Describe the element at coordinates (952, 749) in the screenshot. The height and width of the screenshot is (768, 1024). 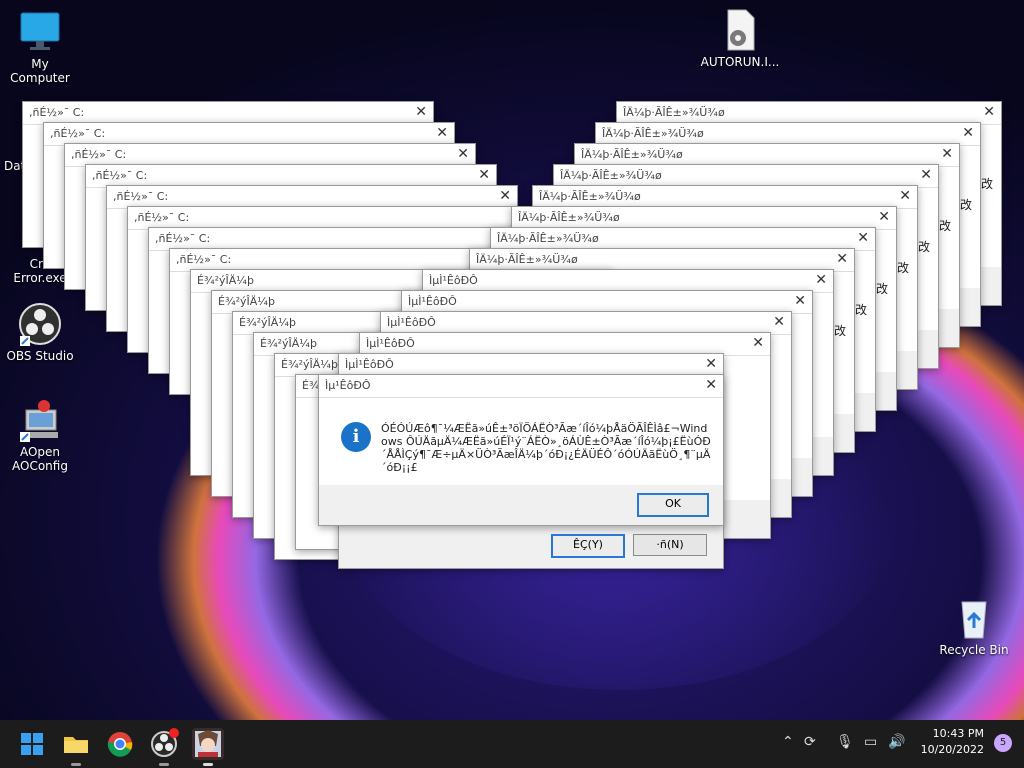
I see `clock-date: 10/20/2022` at that location.